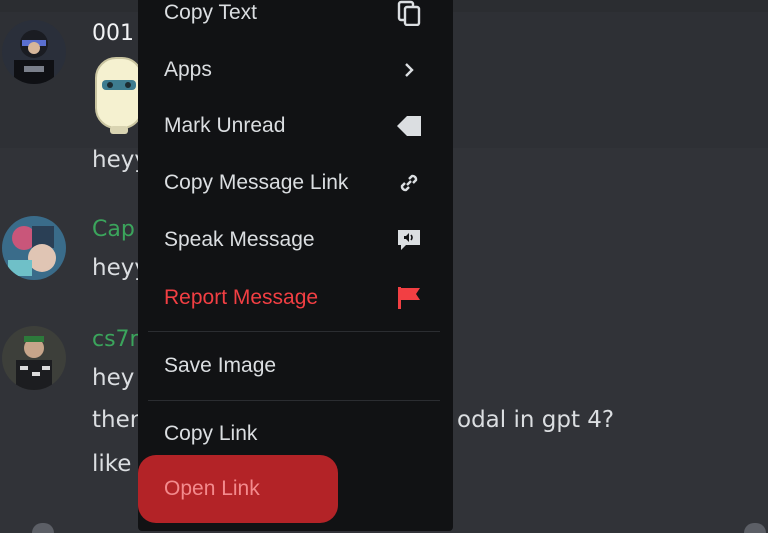 This screenshot has height=533, width=768. Describe the element at coordinates (295, 70) in the screenshot. I see `menu-item-apps: Apps` at that location.